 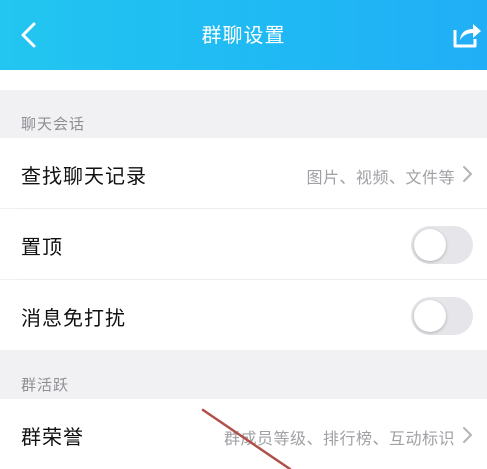 What do you see at coordinates (52, 437) in the screenshot?
I see `row-label: 群荣誉` at bounding box center [52, 437].